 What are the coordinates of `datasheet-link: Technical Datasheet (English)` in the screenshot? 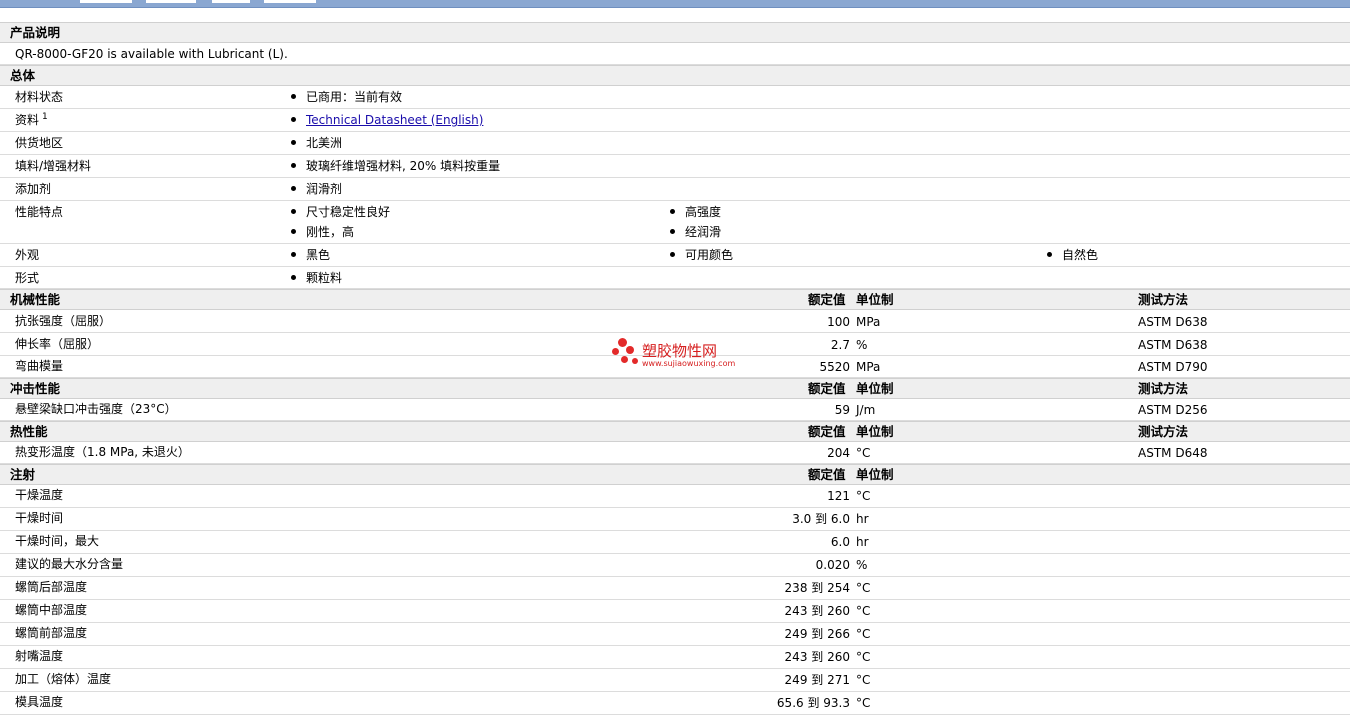 It's located at (394, 120).